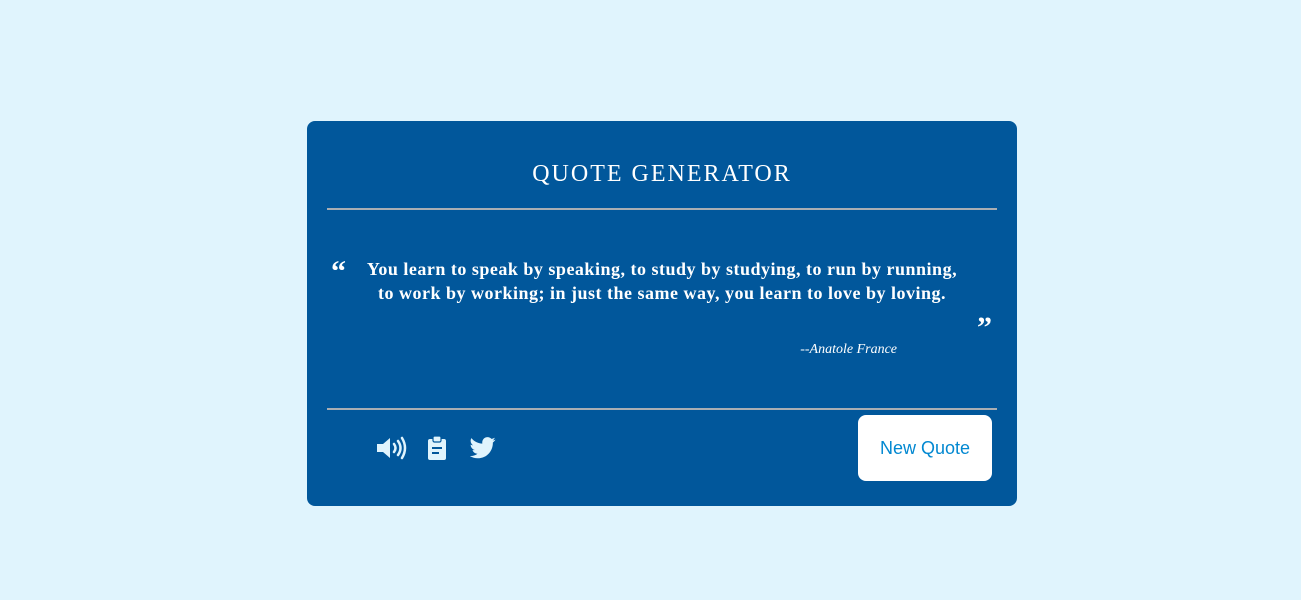  I want to click on action-icons, so click(437, 448).